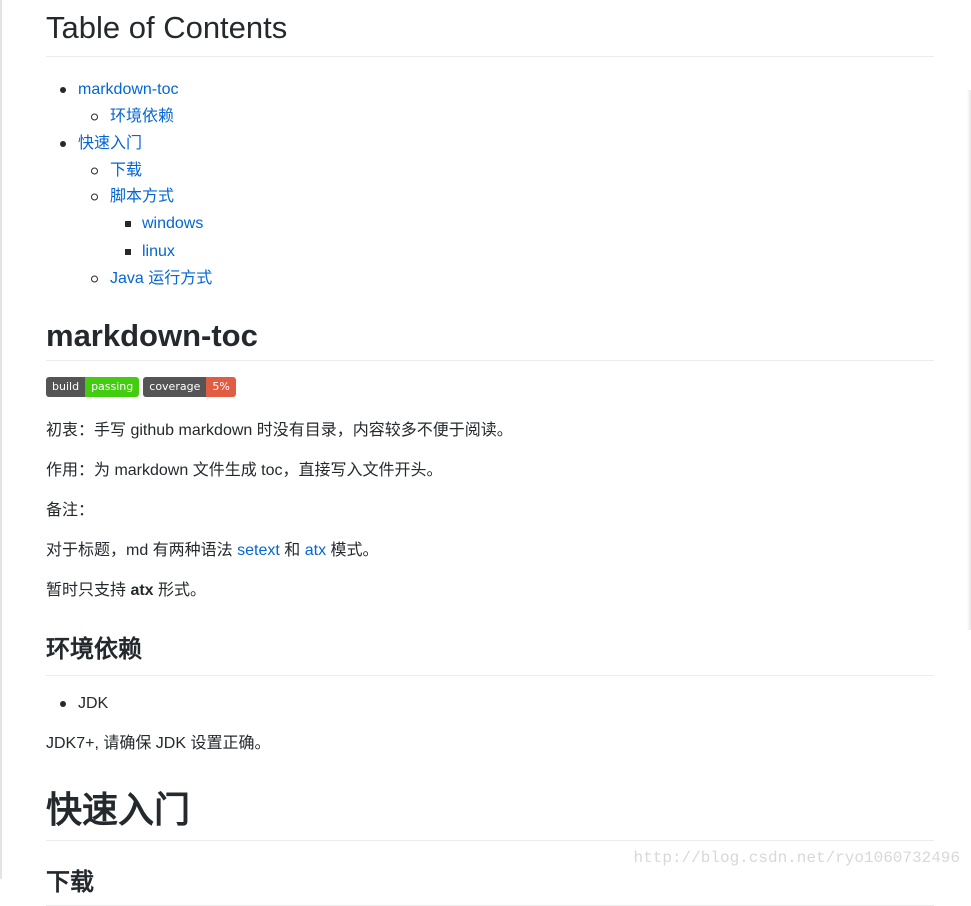  Describe the element at coordinates (128, 89) in the screenshot. I see `toc-link-markdown-toc: markdown-toc` at that location.